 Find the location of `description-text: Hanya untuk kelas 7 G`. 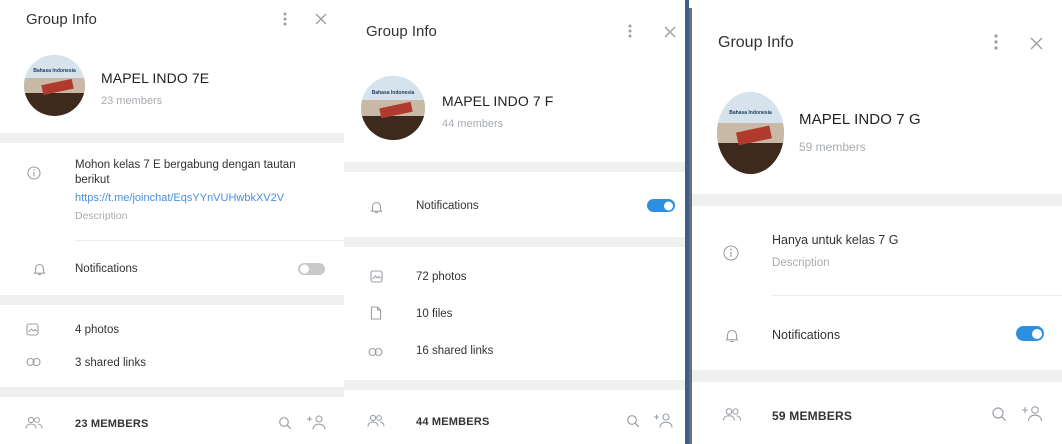

description-text: Hanya untuk kelas 7 G is located at coordinates (835, 240).